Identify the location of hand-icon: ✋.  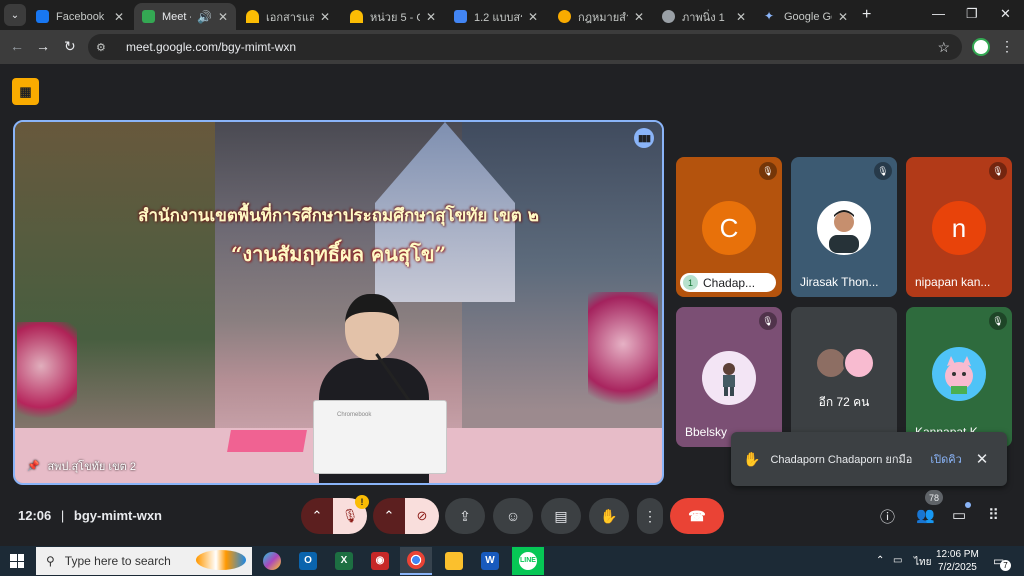
(752, 458).